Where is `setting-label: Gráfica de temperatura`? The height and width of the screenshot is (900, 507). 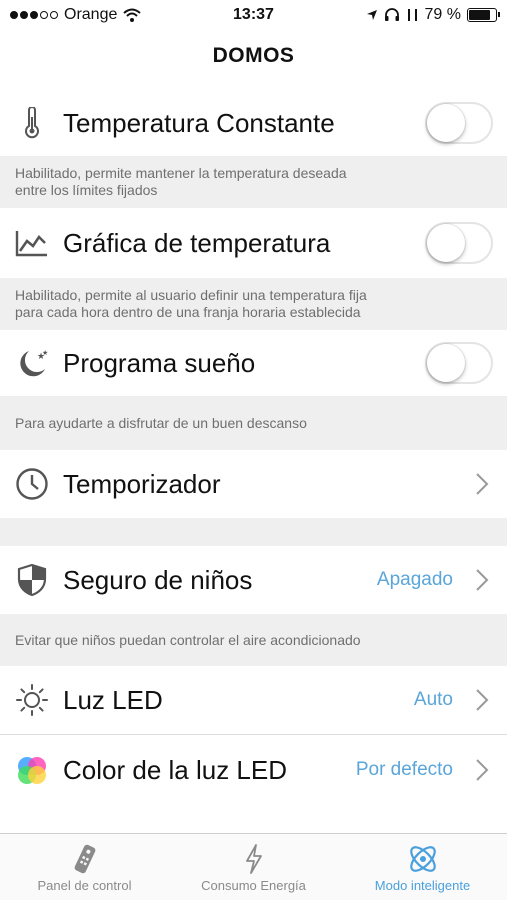 setting-label: Gráfica de temperatura is located at coordinates (197, 242).